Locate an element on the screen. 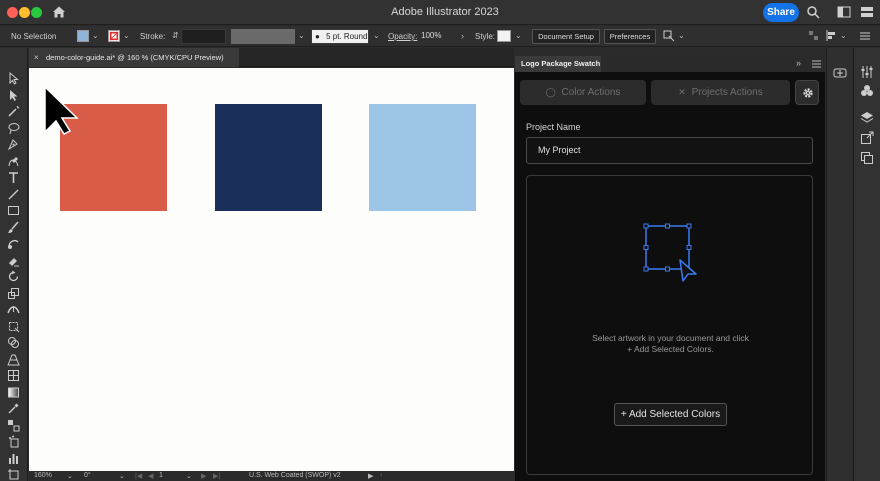 The height and width of the screenshot is (481, 880). rotate-tool-icon is located at coordinates (13, 276).